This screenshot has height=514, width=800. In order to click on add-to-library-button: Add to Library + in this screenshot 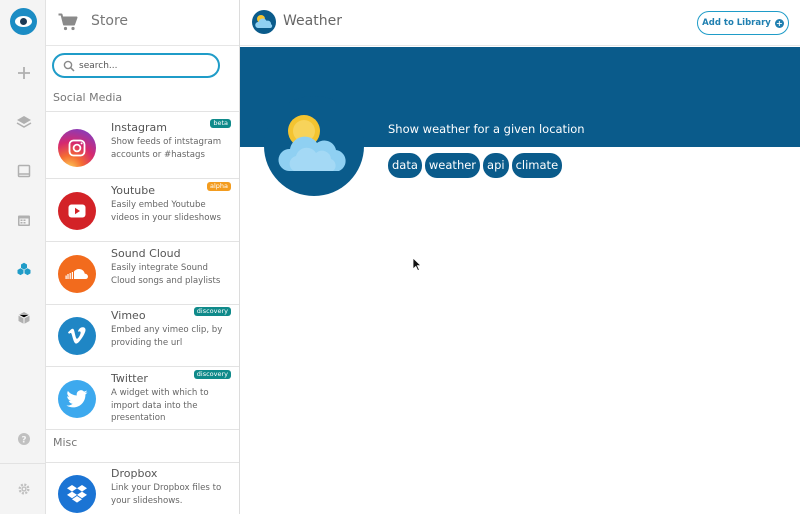, I will do `click(743, 23)`.